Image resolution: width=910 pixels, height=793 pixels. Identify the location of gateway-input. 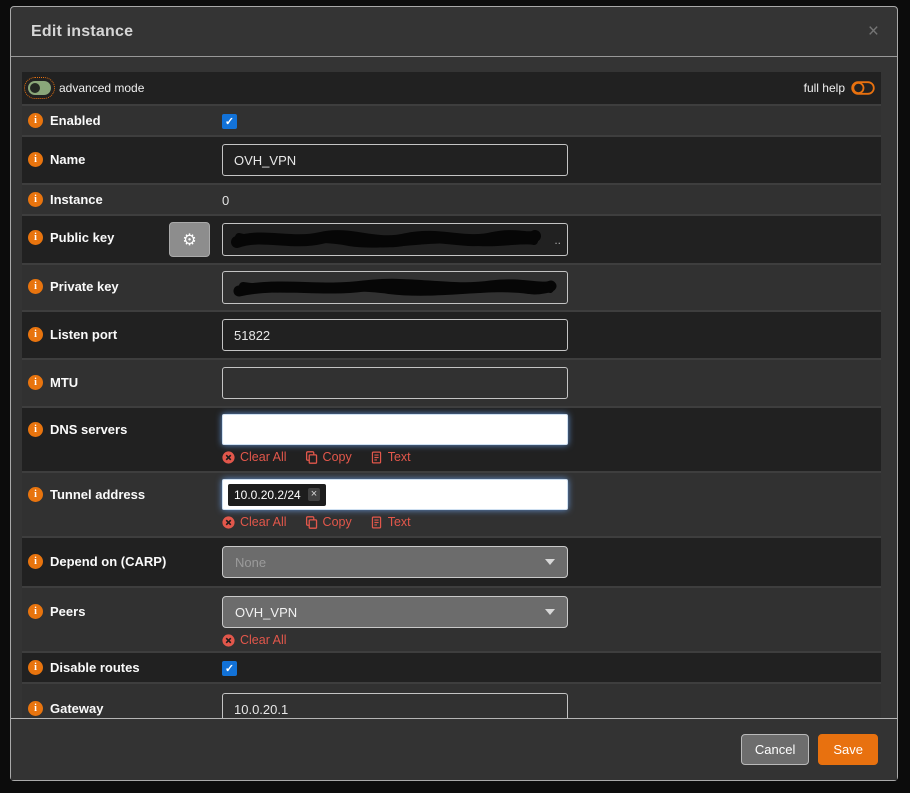
(395, 705).